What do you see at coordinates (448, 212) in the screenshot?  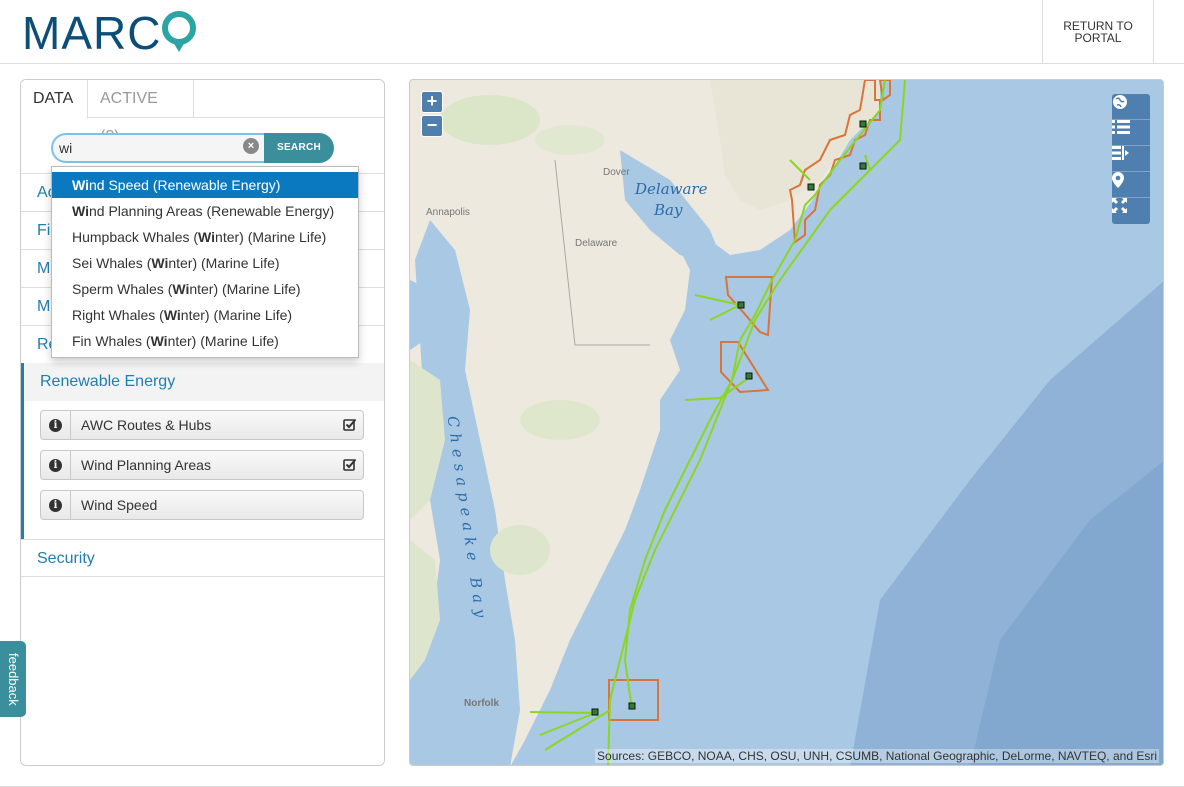 I see `map-label-annapolis: Annapolis` at bounding box center [448, 212].